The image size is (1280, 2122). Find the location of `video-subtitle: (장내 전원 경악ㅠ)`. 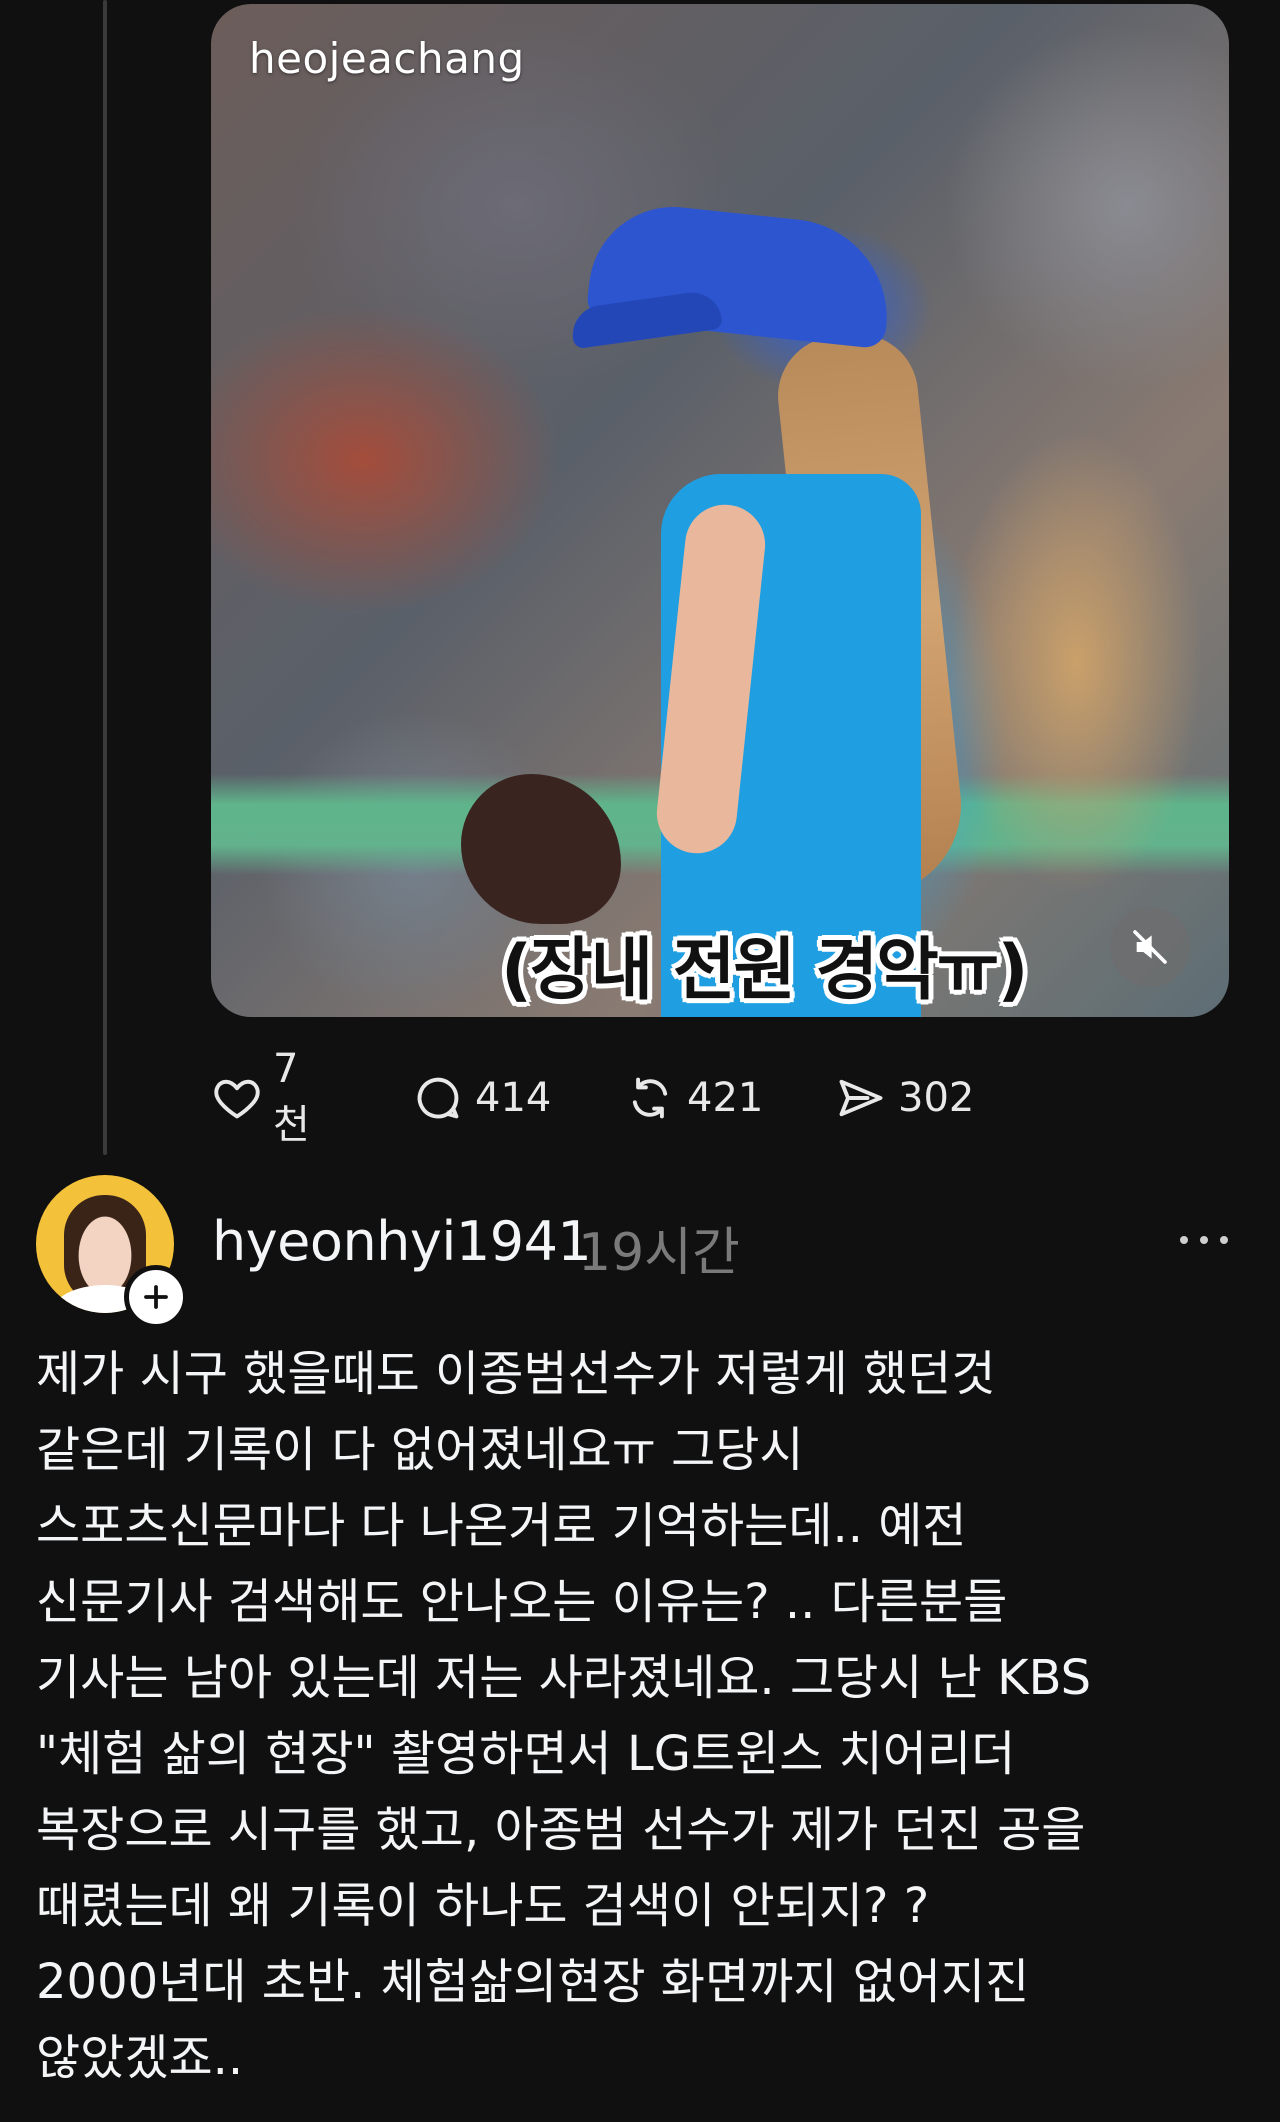

video-subtitle: (장내 전원 경악ㅠ) is located at coordinates (764, 970).